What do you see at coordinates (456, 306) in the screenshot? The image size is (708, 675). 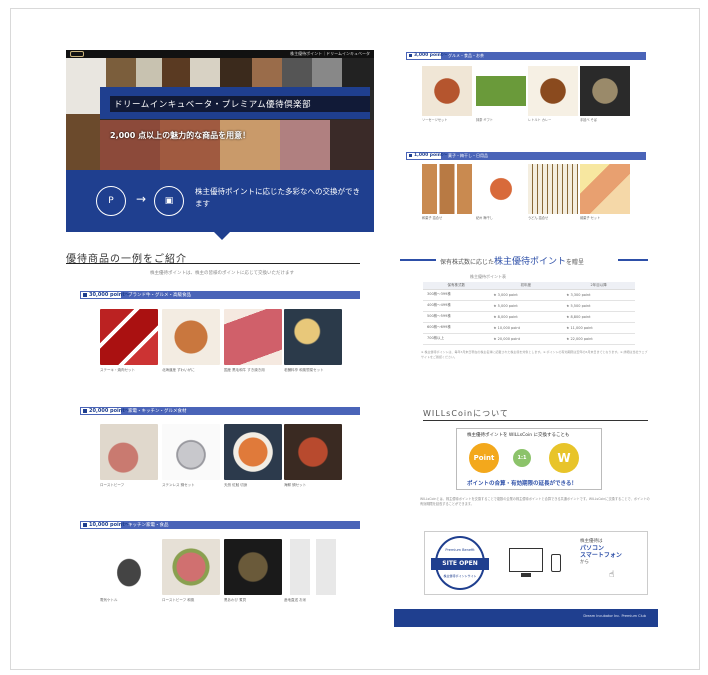 I see `table-cell: 400株〜499株` at bounding box center [456, 306].